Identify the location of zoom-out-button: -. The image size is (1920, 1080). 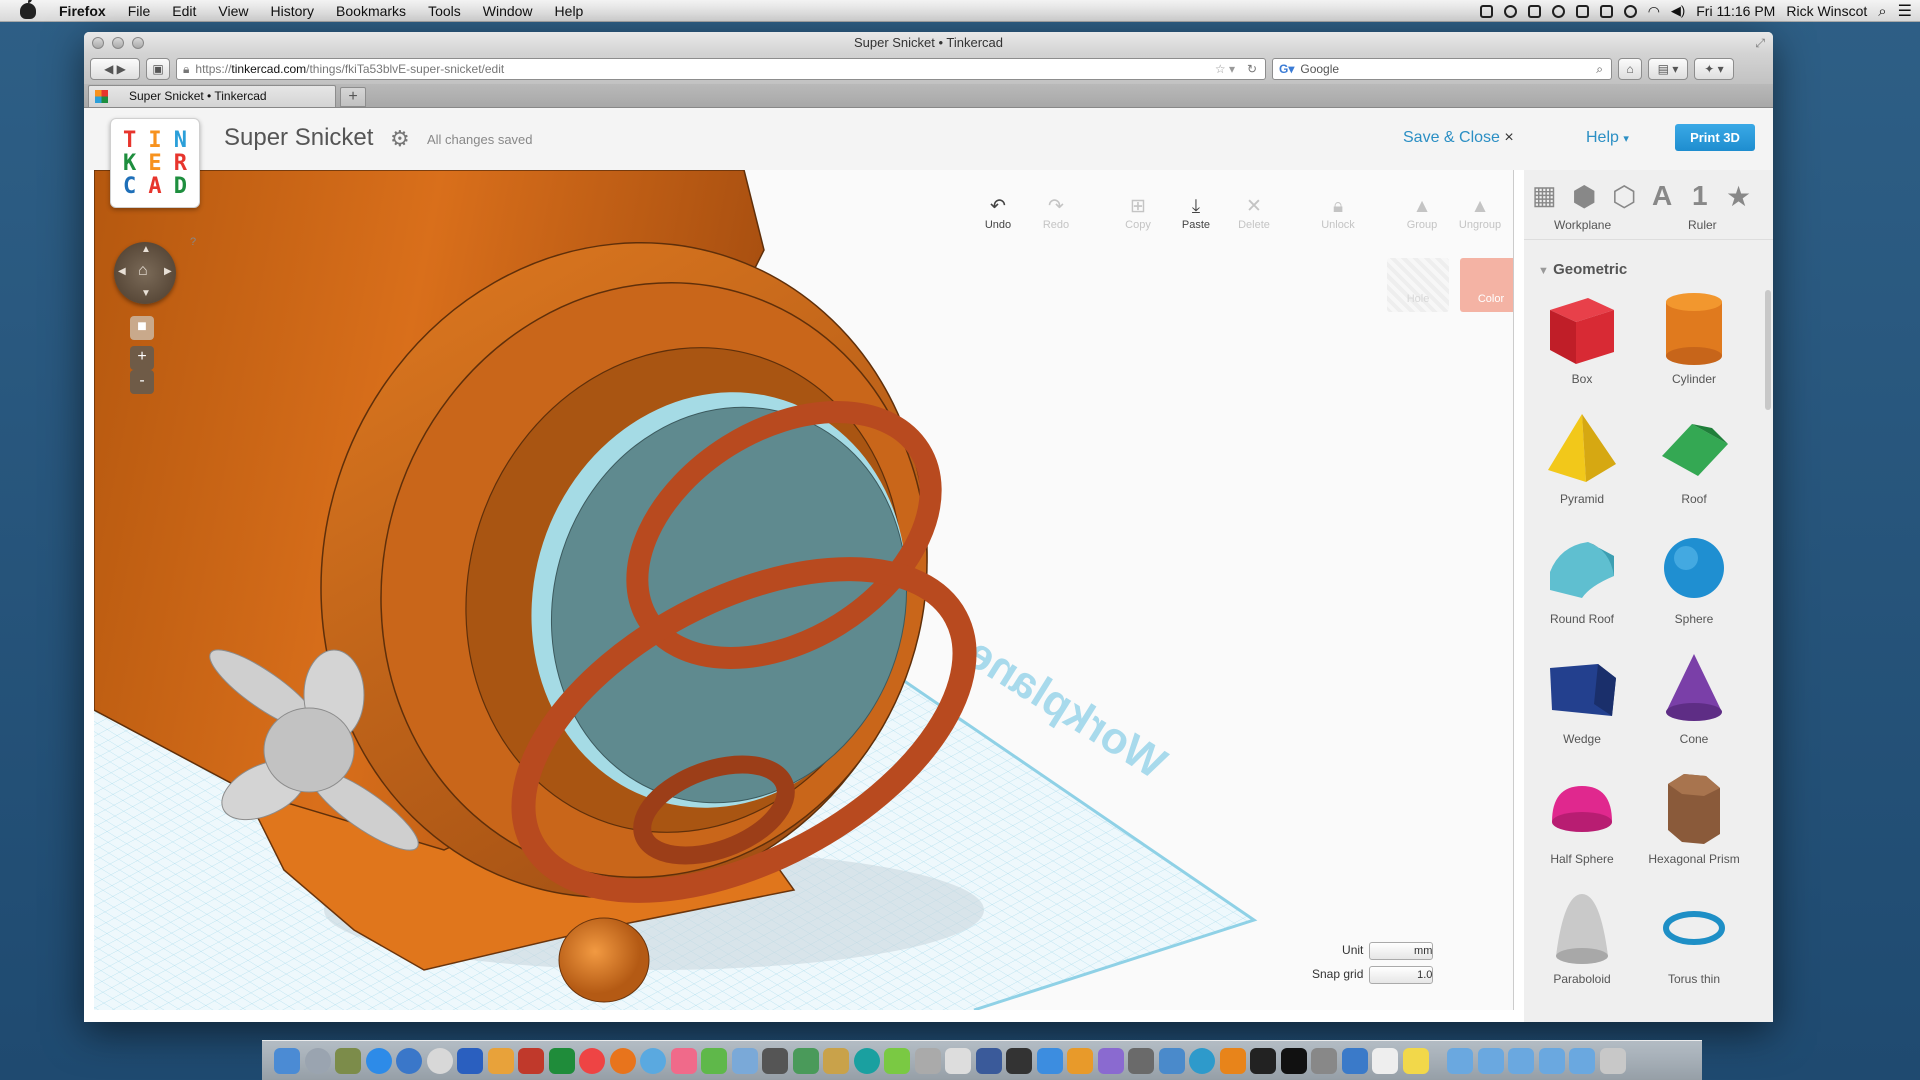
(142, 382).